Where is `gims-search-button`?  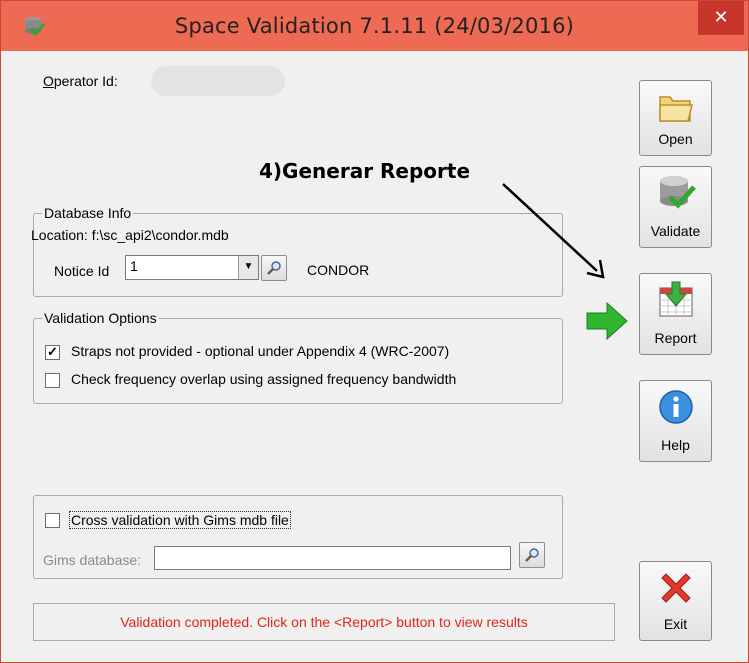 gims-search-button is located at coordinates (532, 555).